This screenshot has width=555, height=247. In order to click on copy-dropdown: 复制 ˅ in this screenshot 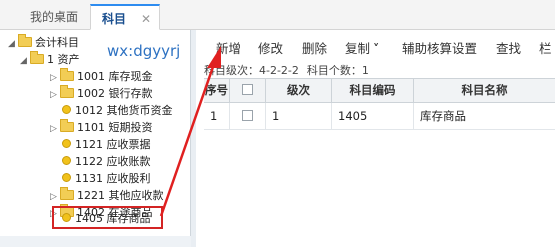, I will do `click(362, 47)`.